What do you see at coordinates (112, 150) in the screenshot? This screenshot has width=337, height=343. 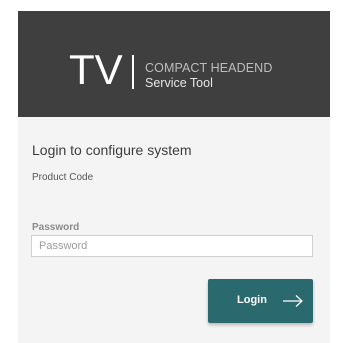 I see `login-title: Login to configure system` at bounding box center [112, 150].